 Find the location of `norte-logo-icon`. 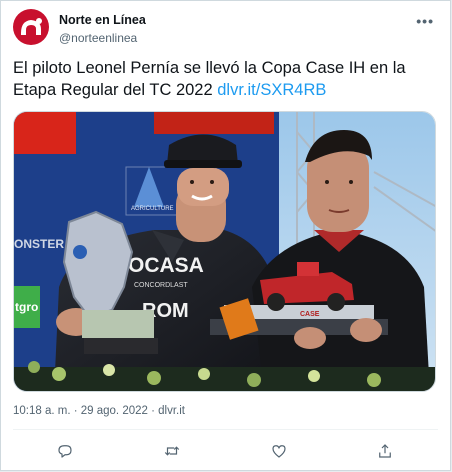

norte-logo-icon is located at coordinates (31, 27).